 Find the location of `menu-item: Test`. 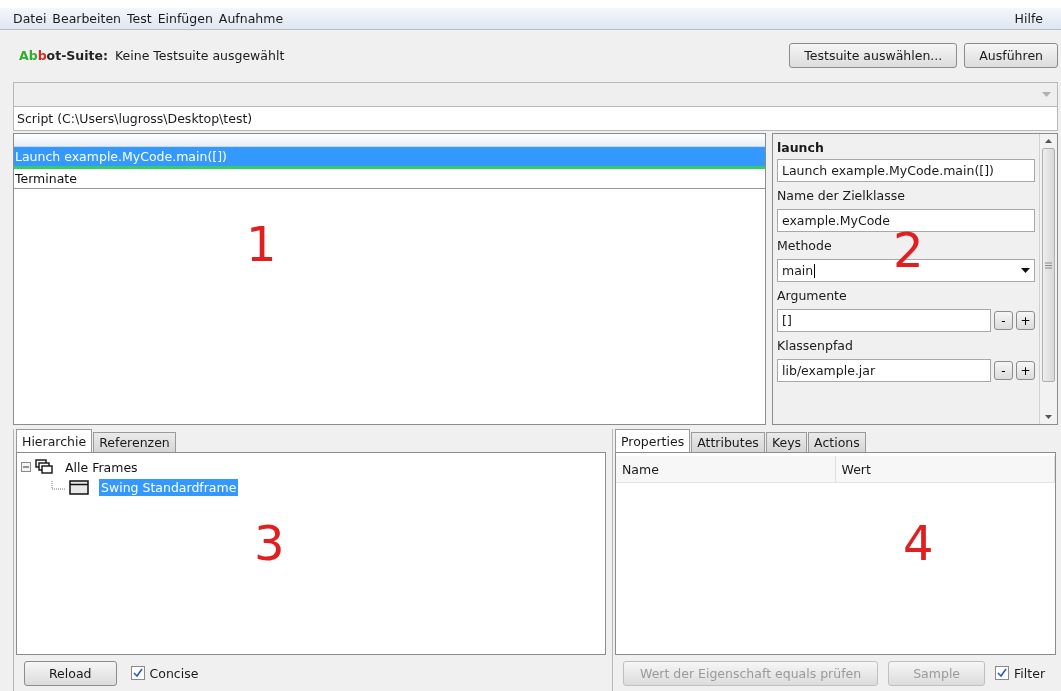

menu-item: Test is located at coordinates (142, 18).